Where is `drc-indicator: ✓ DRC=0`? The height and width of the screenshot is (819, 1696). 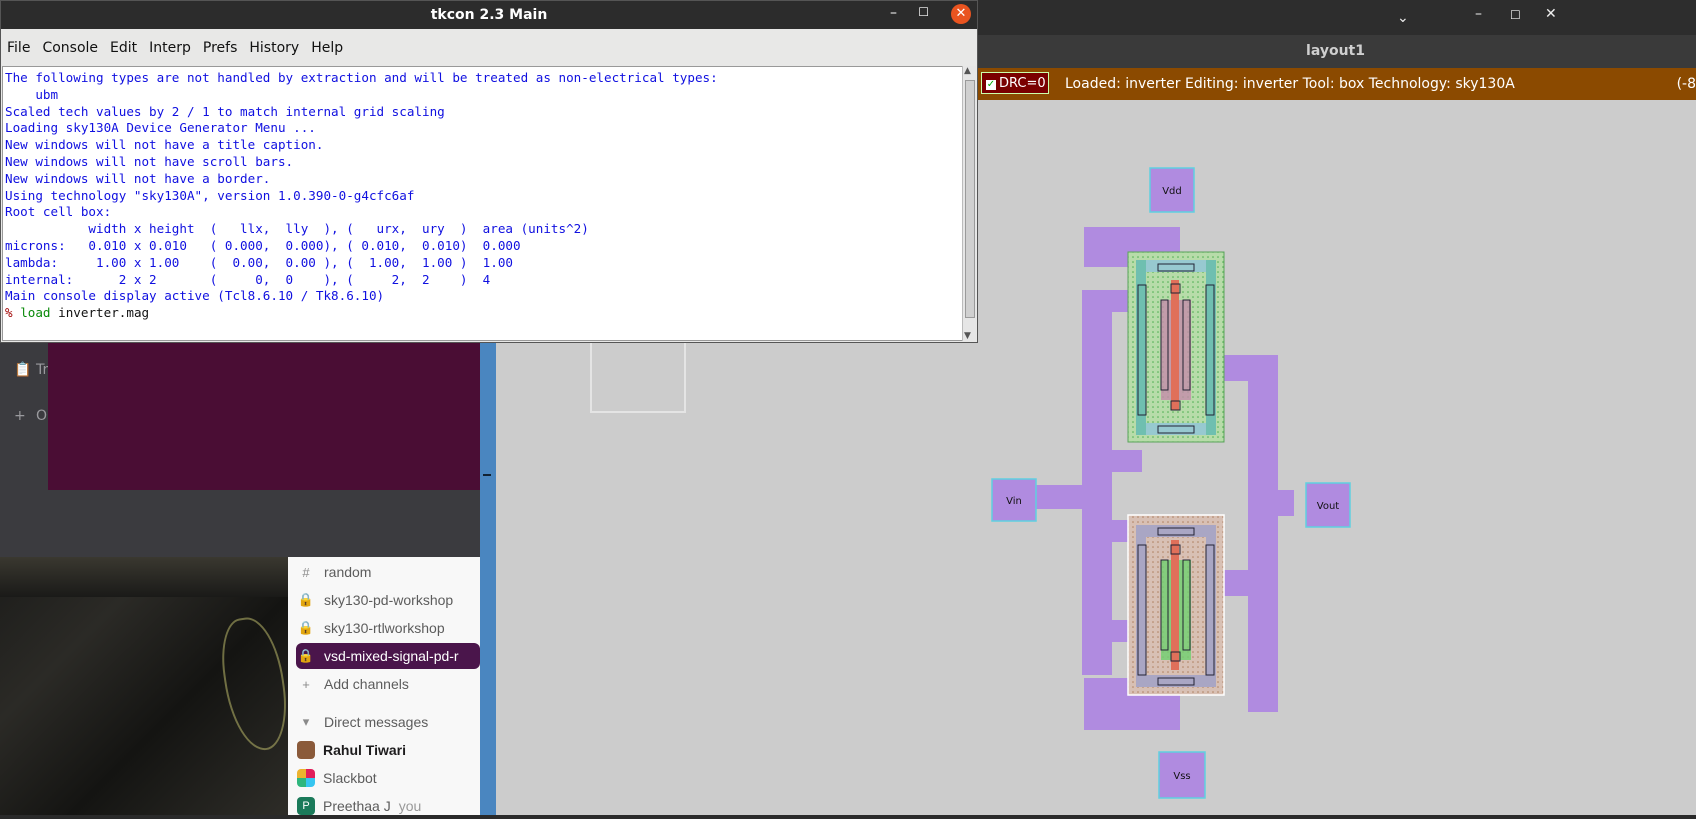
drc-indicator: ✓ DRC=0 is located at coordinates (1015, 83).